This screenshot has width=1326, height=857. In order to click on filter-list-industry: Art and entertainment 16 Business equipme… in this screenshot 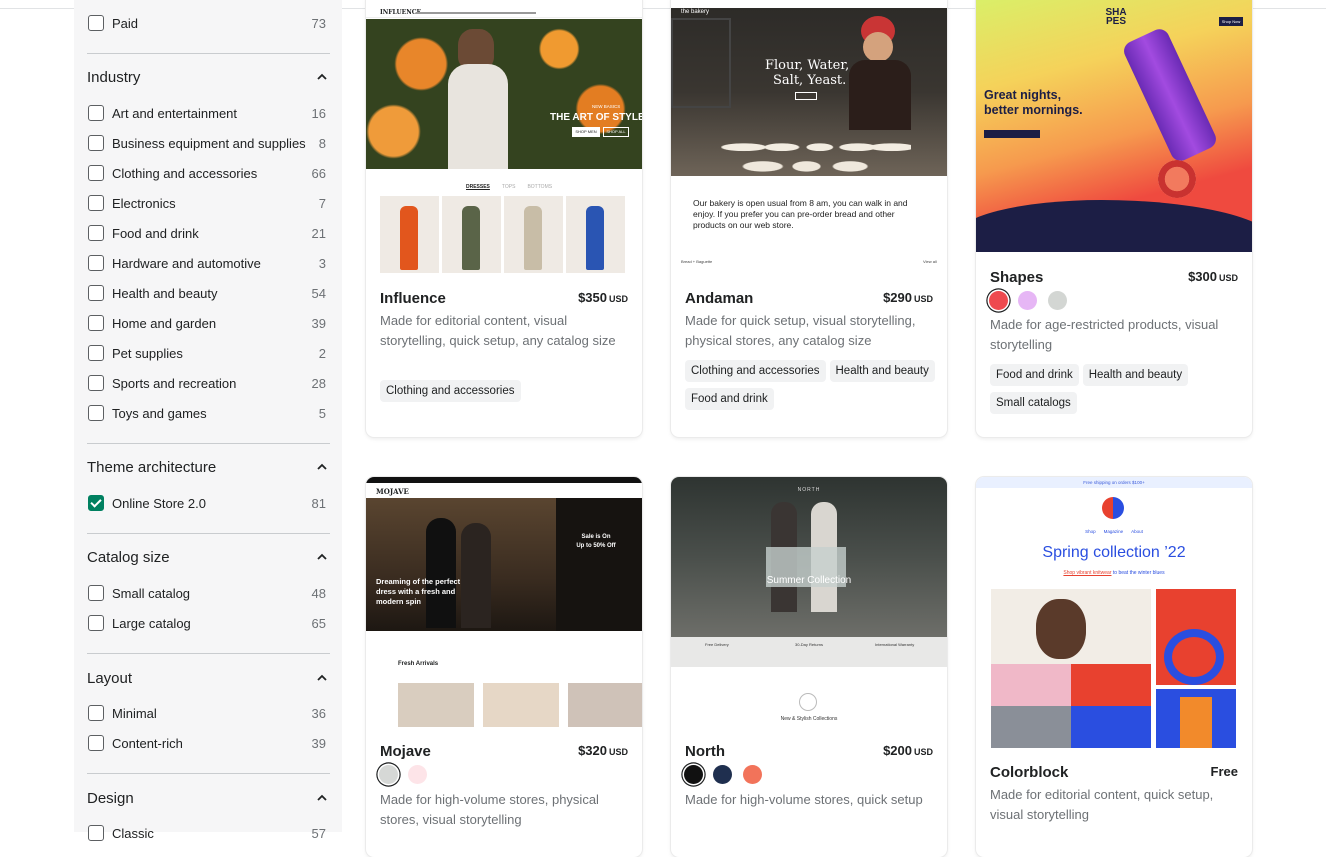, I will do `click(208, 270)`.